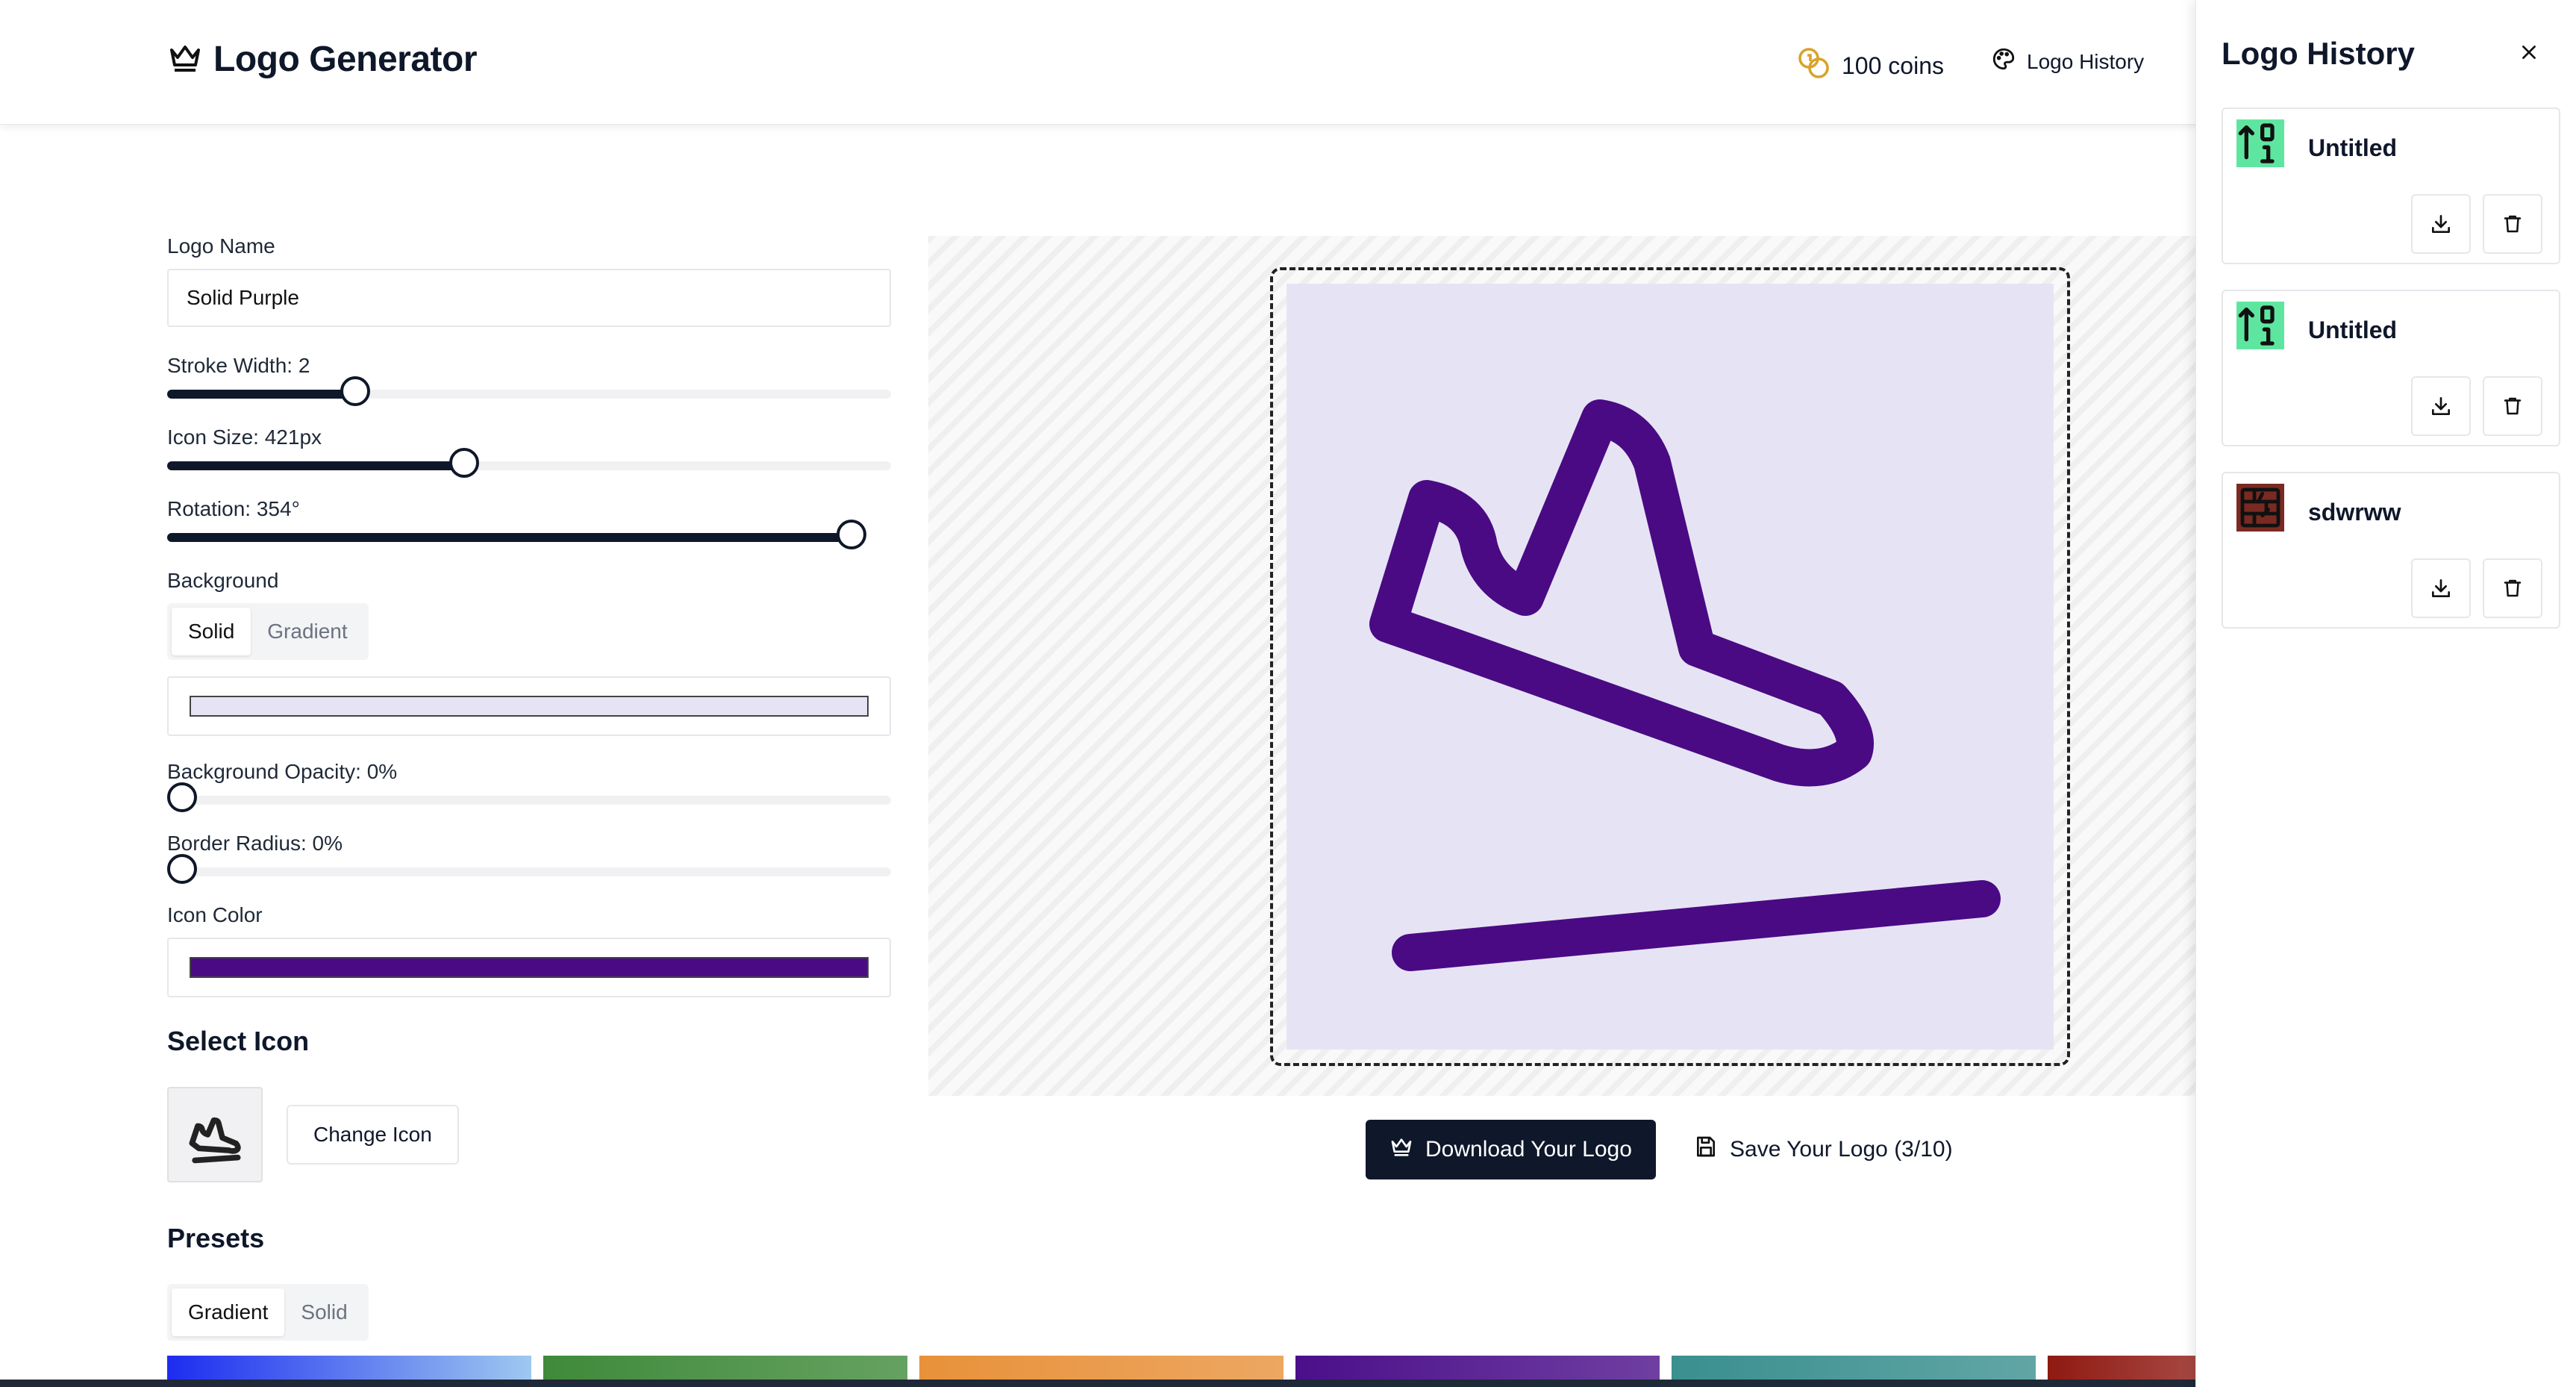 The height and width of the screenshot is (1387, 2576). I want to click on download-logo-label: Download Your Logo, so click(1528, 1150).